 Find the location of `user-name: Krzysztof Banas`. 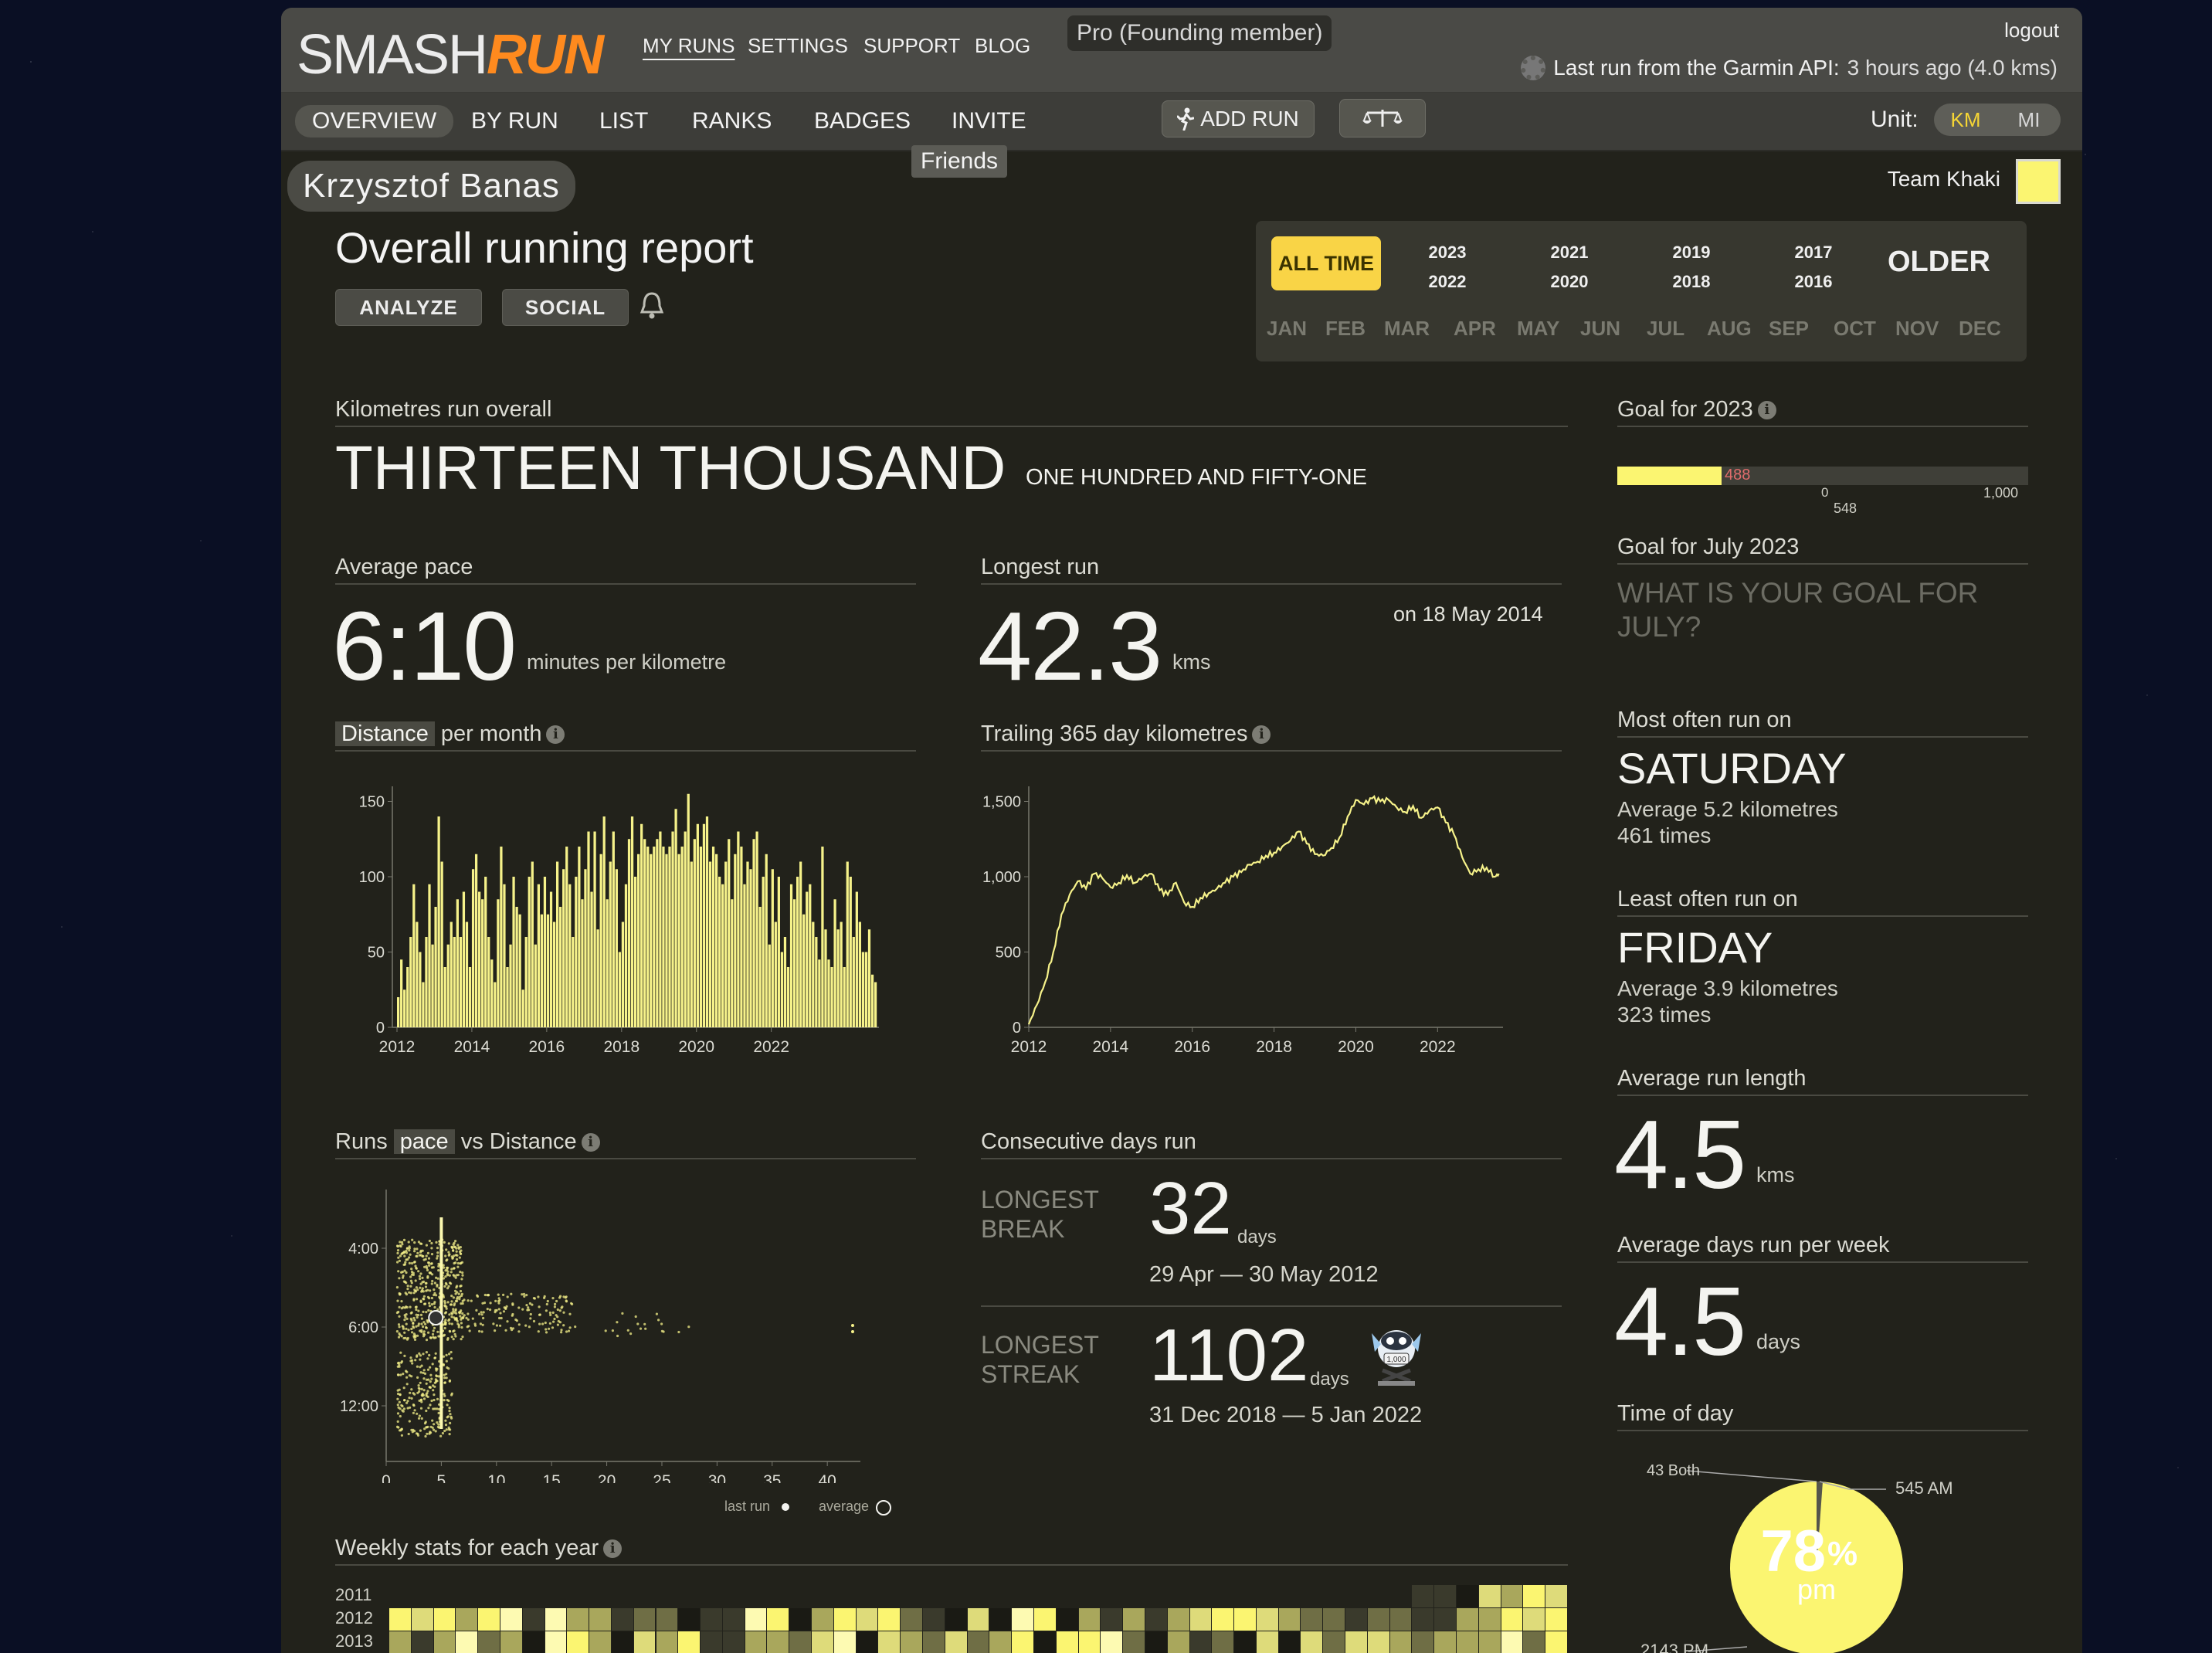

user-name: Krzysztof Banas is located at coordinates (431, 187).